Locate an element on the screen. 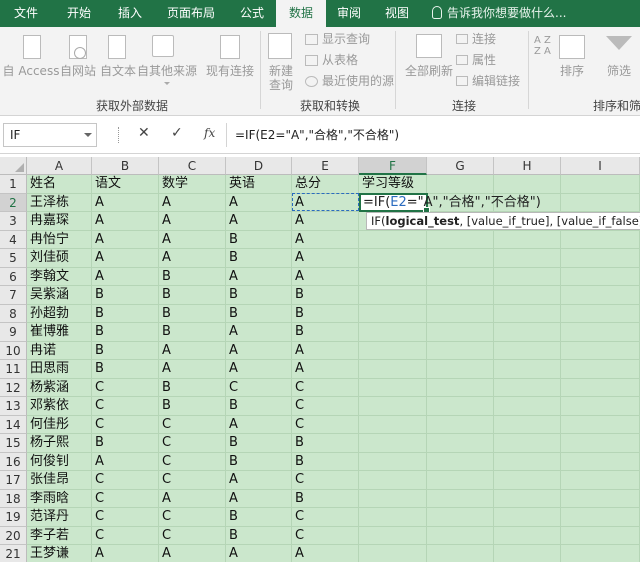 This screenshot has width=640, height=562. refresh-all-button: 全部刷新 is located at coordinates (429, 71).